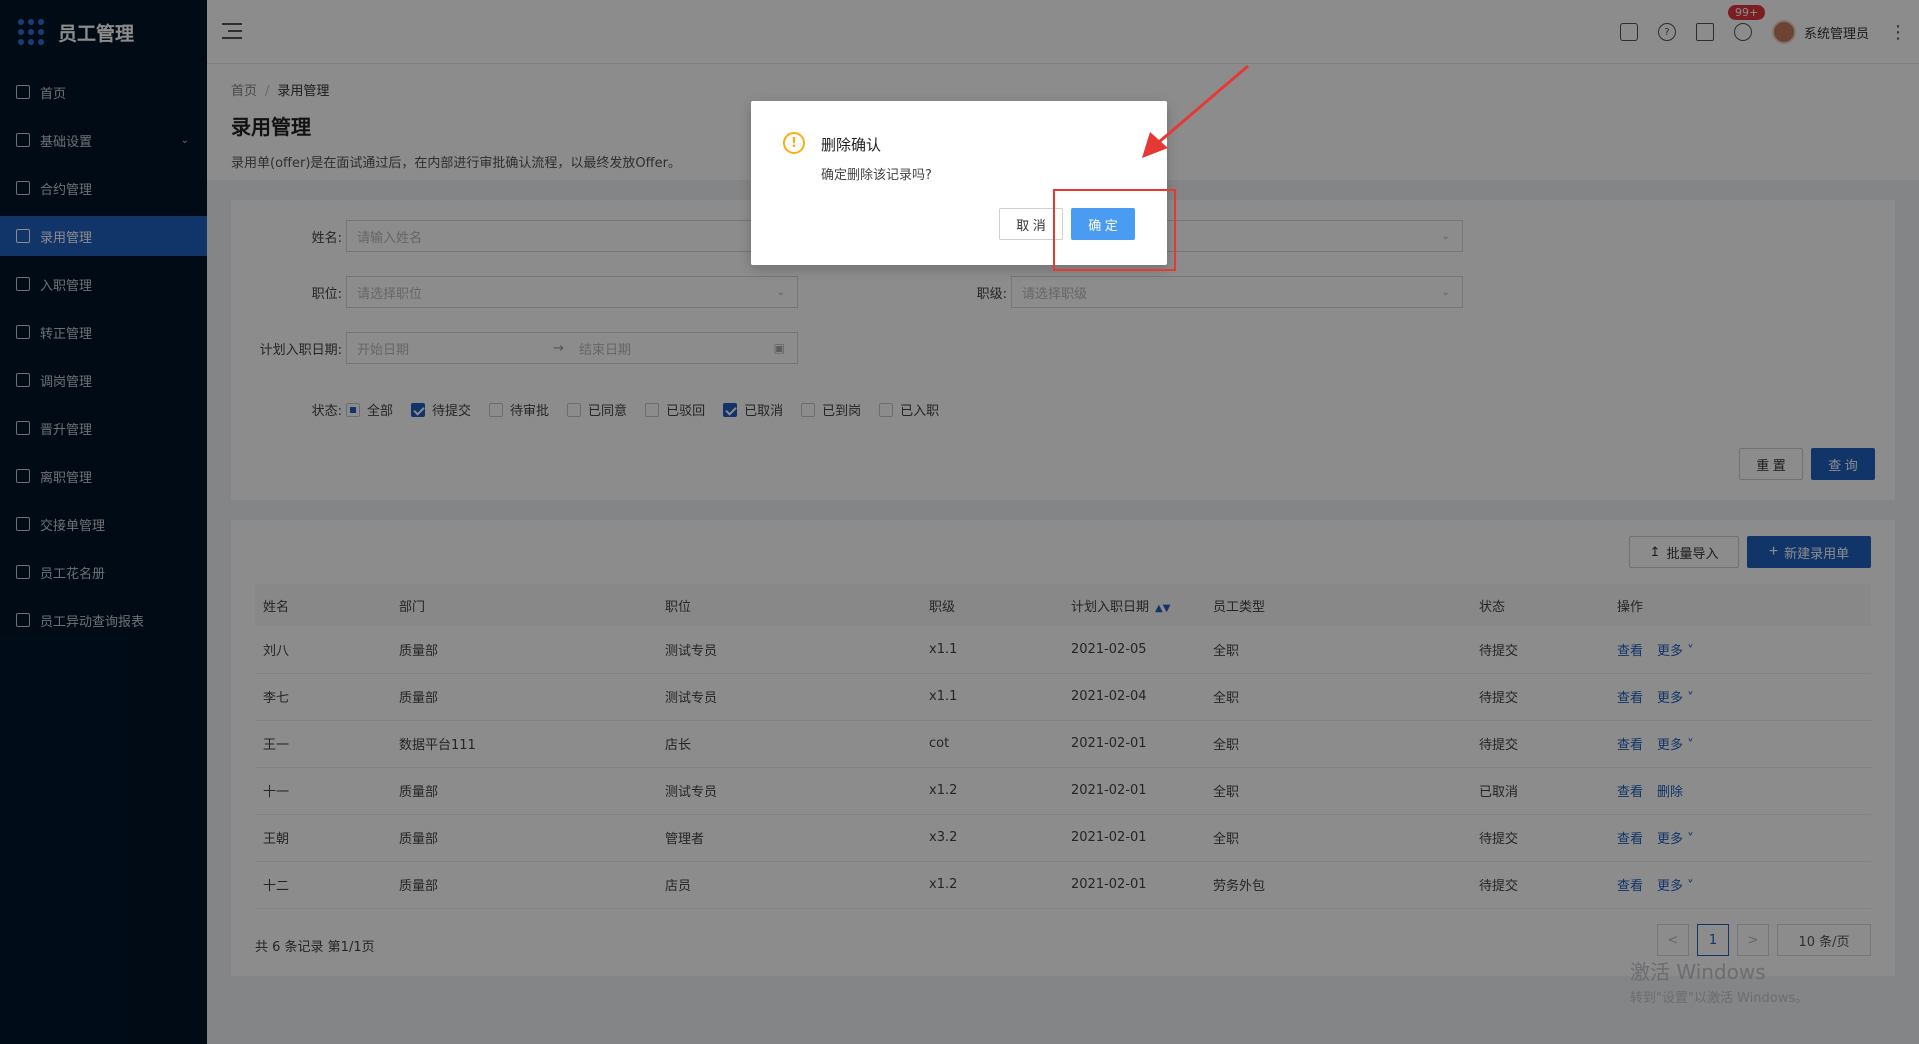 The height and width of the screenshot is (1044, 1919). What do you see at coordinates (1114, 230) in the screenshot?
I see `annotation-highlight-box` at bounding box center [1114, 230].